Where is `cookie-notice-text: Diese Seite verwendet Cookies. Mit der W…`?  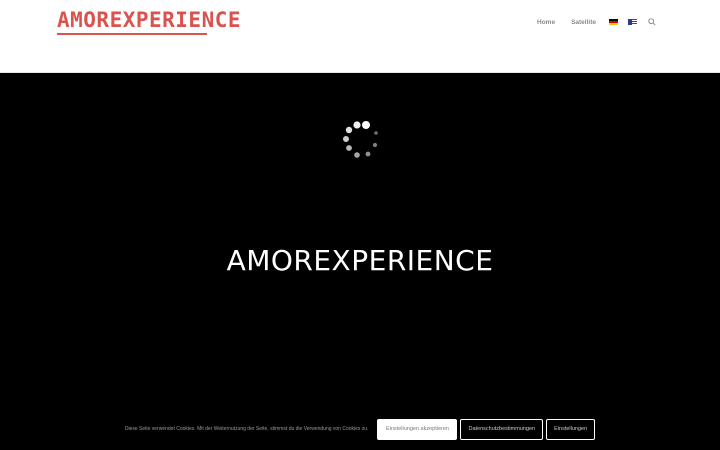 cookie-notice-text: Diese Seite verwendet Cookies. Mit der W… is located at coordinates (246, 429).